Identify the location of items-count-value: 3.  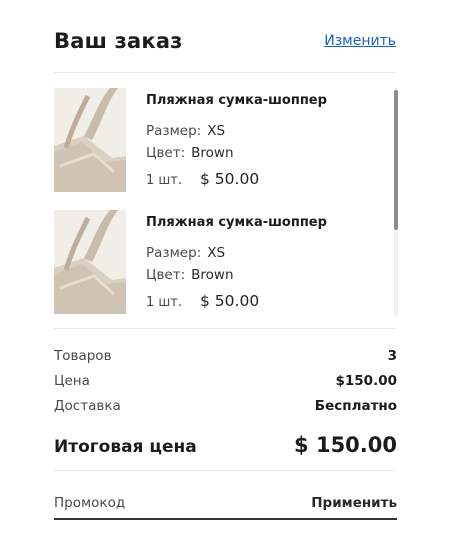
(392, 356).